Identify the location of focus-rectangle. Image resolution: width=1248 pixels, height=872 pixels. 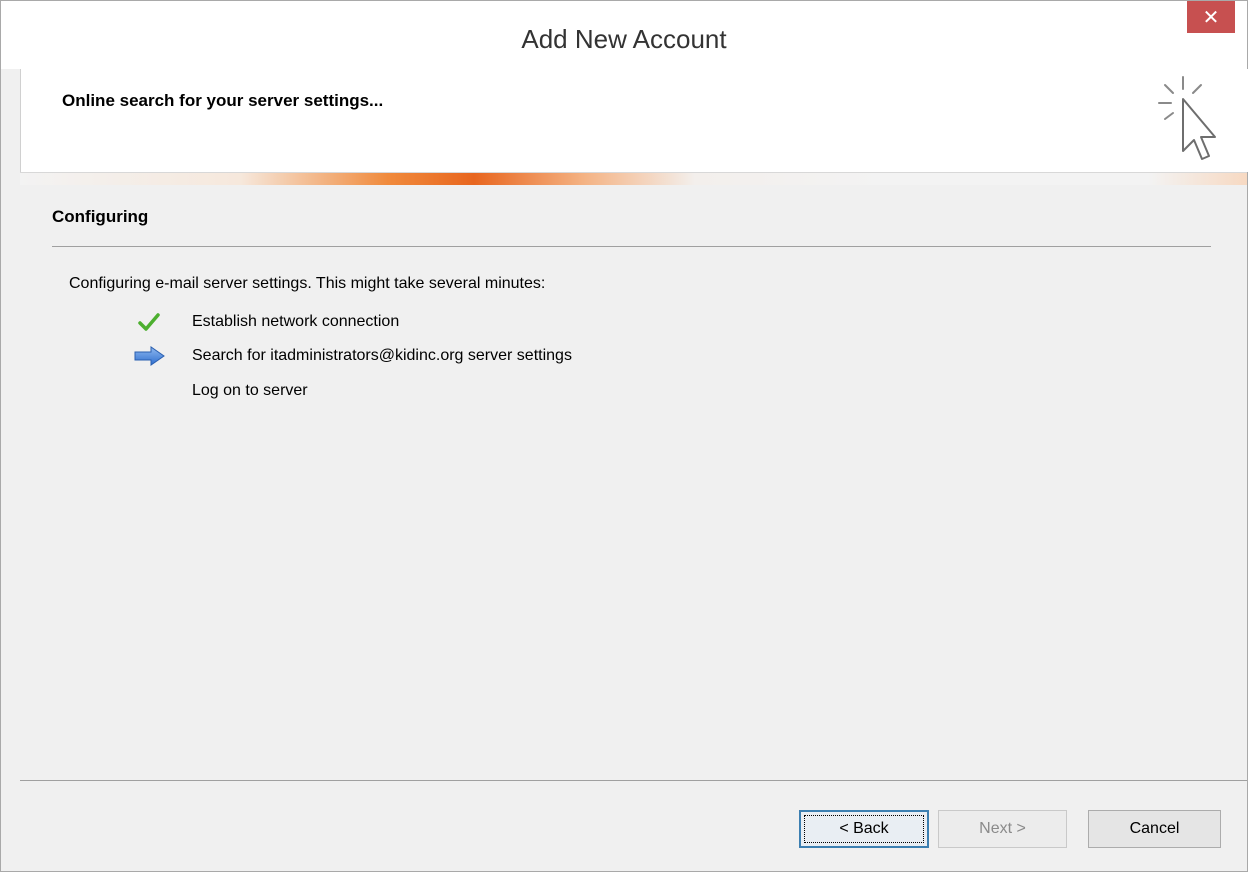
(864, 829).